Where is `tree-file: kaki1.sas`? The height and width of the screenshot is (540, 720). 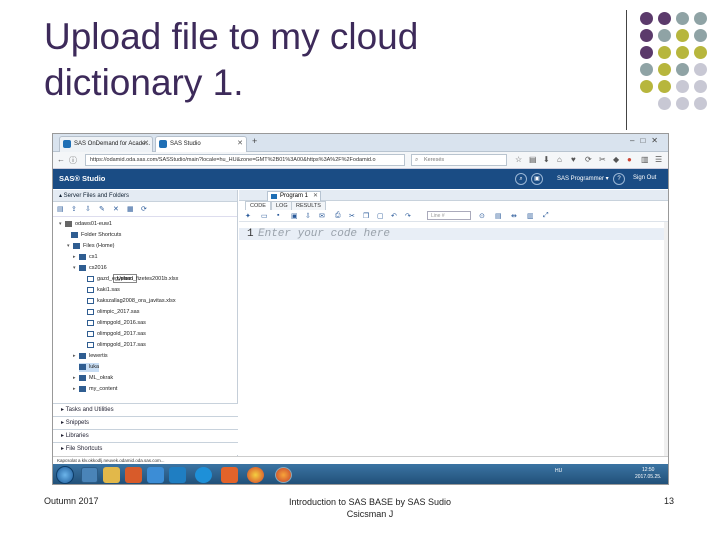 tree-file: kaki1.sas is located at coordinates (103, 290).